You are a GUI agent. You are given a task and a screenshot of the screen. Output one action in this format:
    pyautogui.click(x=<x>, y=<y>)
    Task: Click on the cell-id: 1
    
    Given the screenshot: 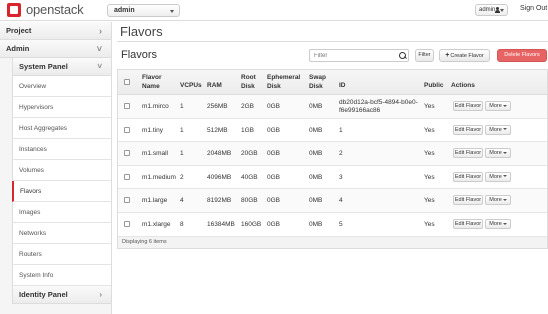 What is the action you would take?
    pyautogui.click(x=341, y=130)
    